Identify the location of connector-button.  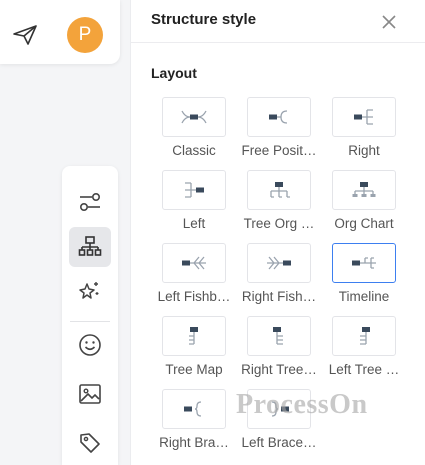
(90, 202).